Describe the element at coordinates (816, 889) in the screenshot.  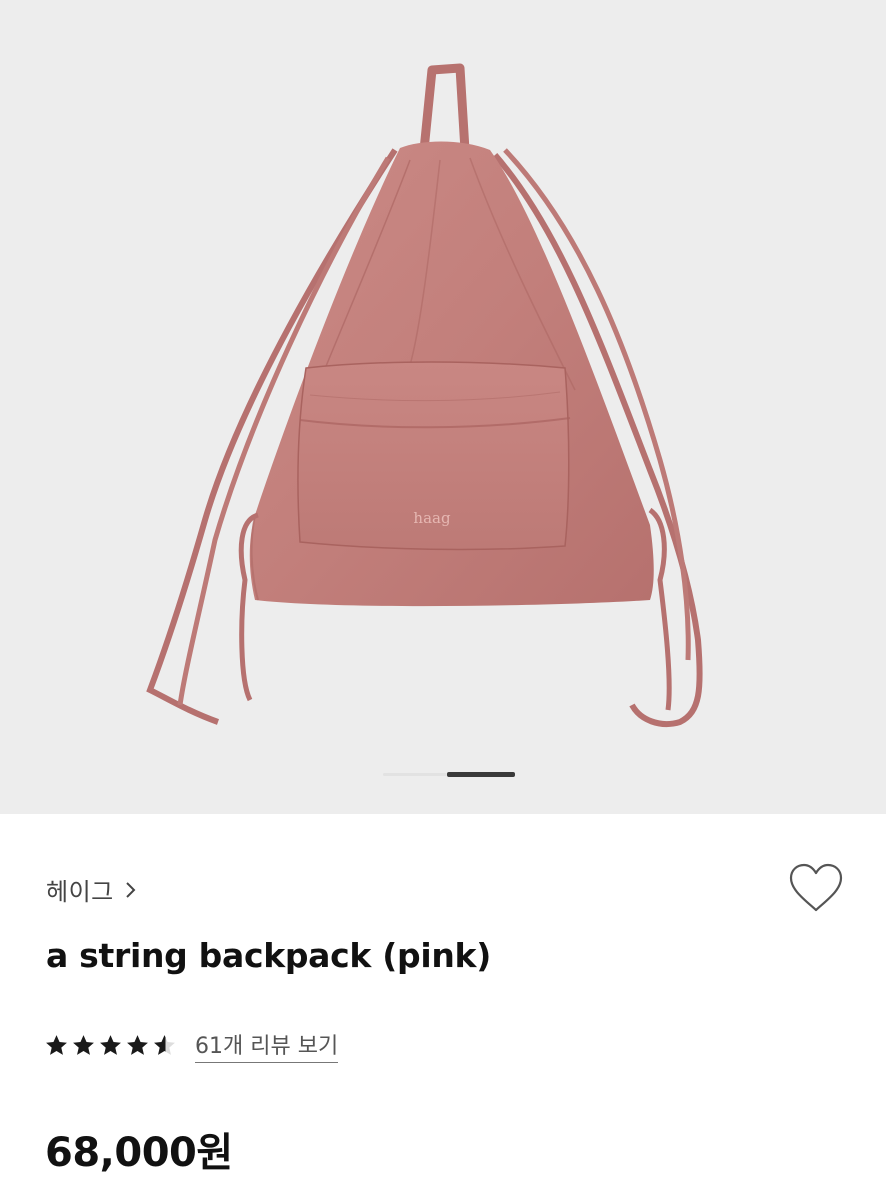
I see `heart-outline-icon` at that location.